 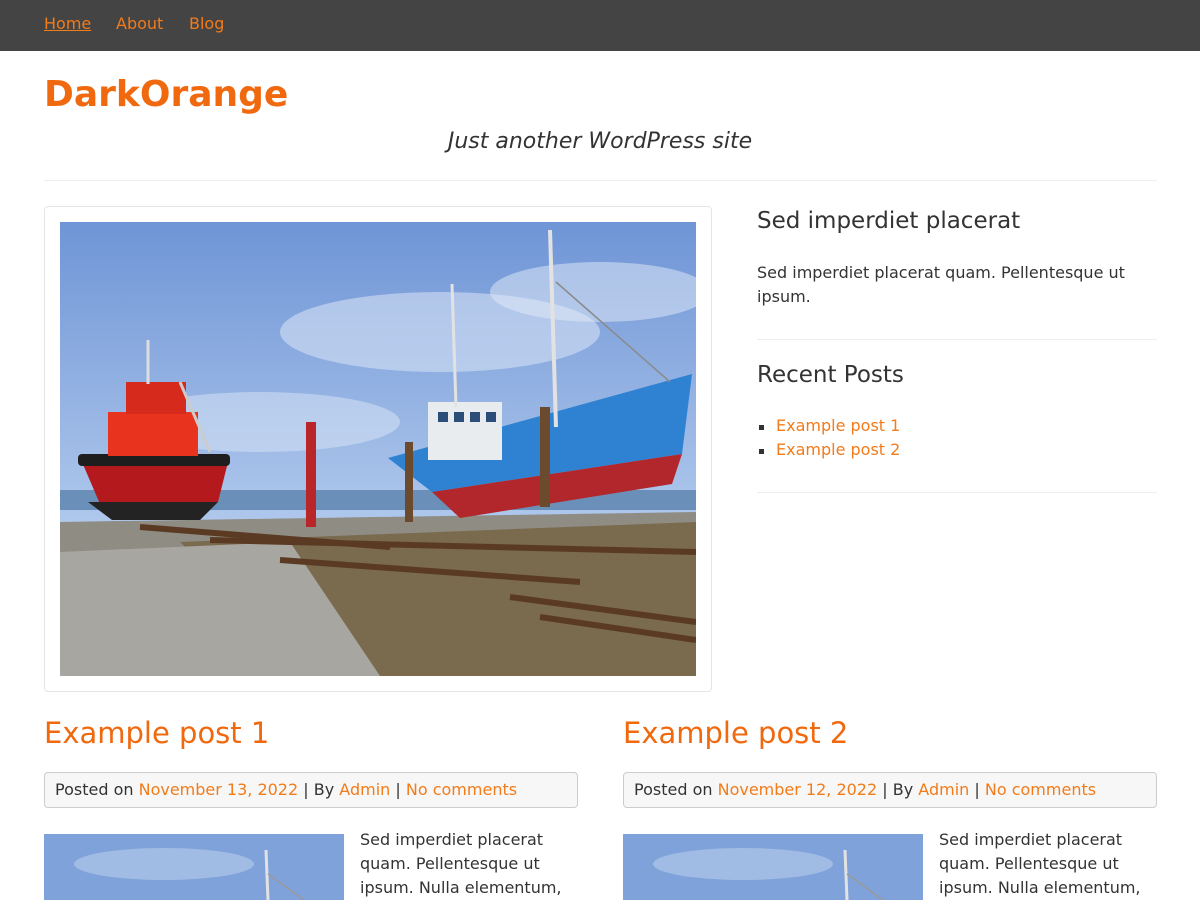 What do you see at coordinates (830, 375) in the screenshot?
I see `recent-posts-title: Recent Posts` at bounding box center [830, 375].